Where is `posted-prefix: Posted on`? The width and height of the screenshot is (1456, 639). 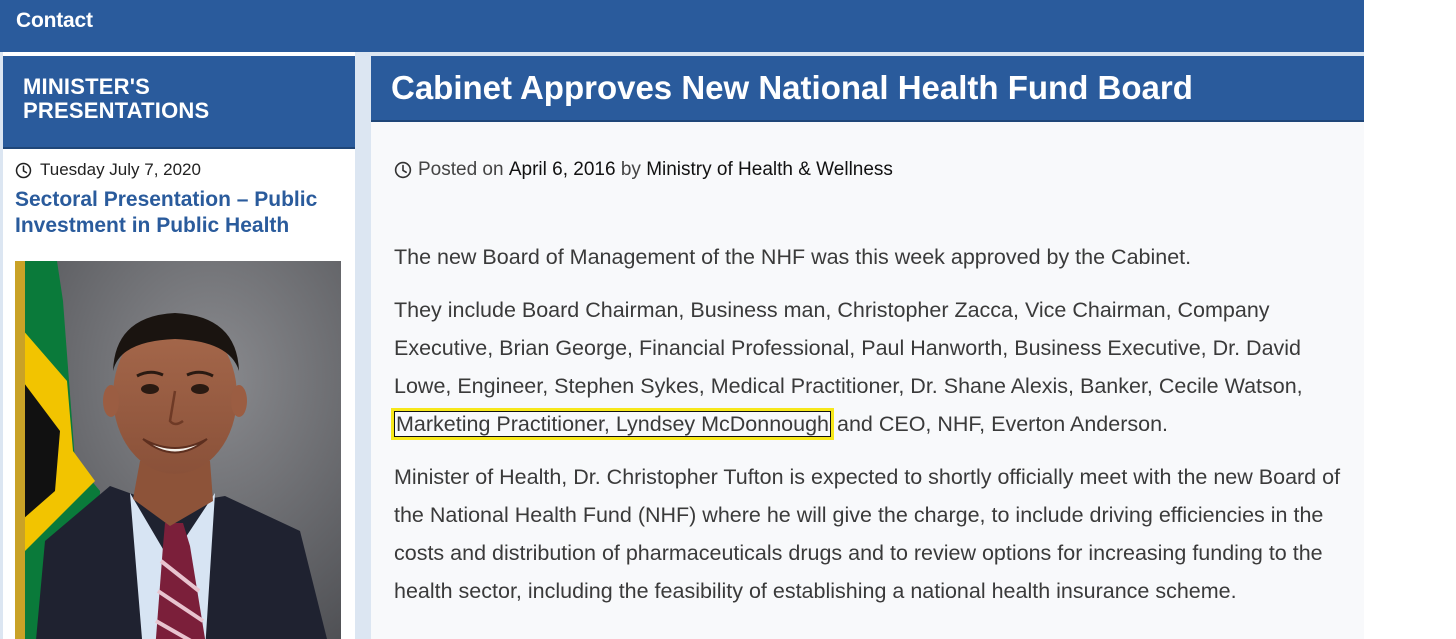
posted-prefix: Posted on is located at coordinates (461, 169).